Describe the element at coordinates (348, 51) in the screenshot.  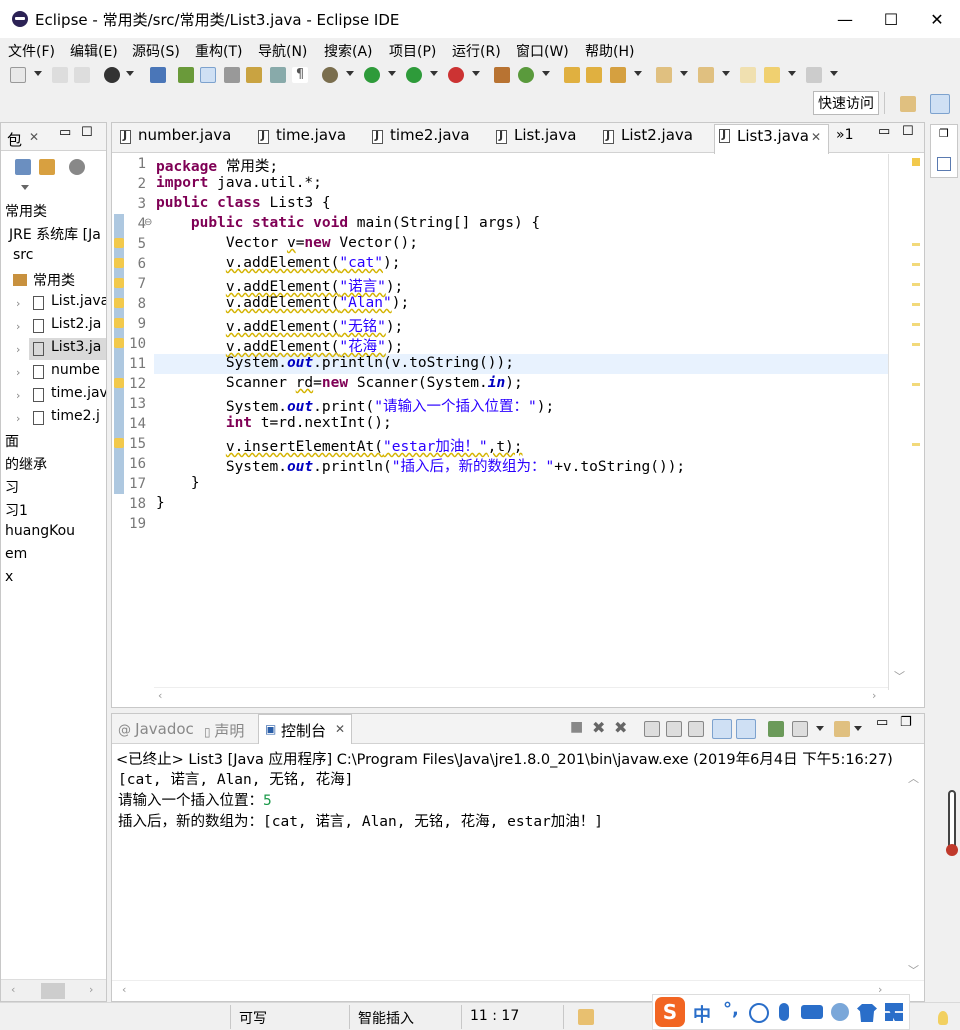
I see `menu-search: 搜索(A)` at that location.